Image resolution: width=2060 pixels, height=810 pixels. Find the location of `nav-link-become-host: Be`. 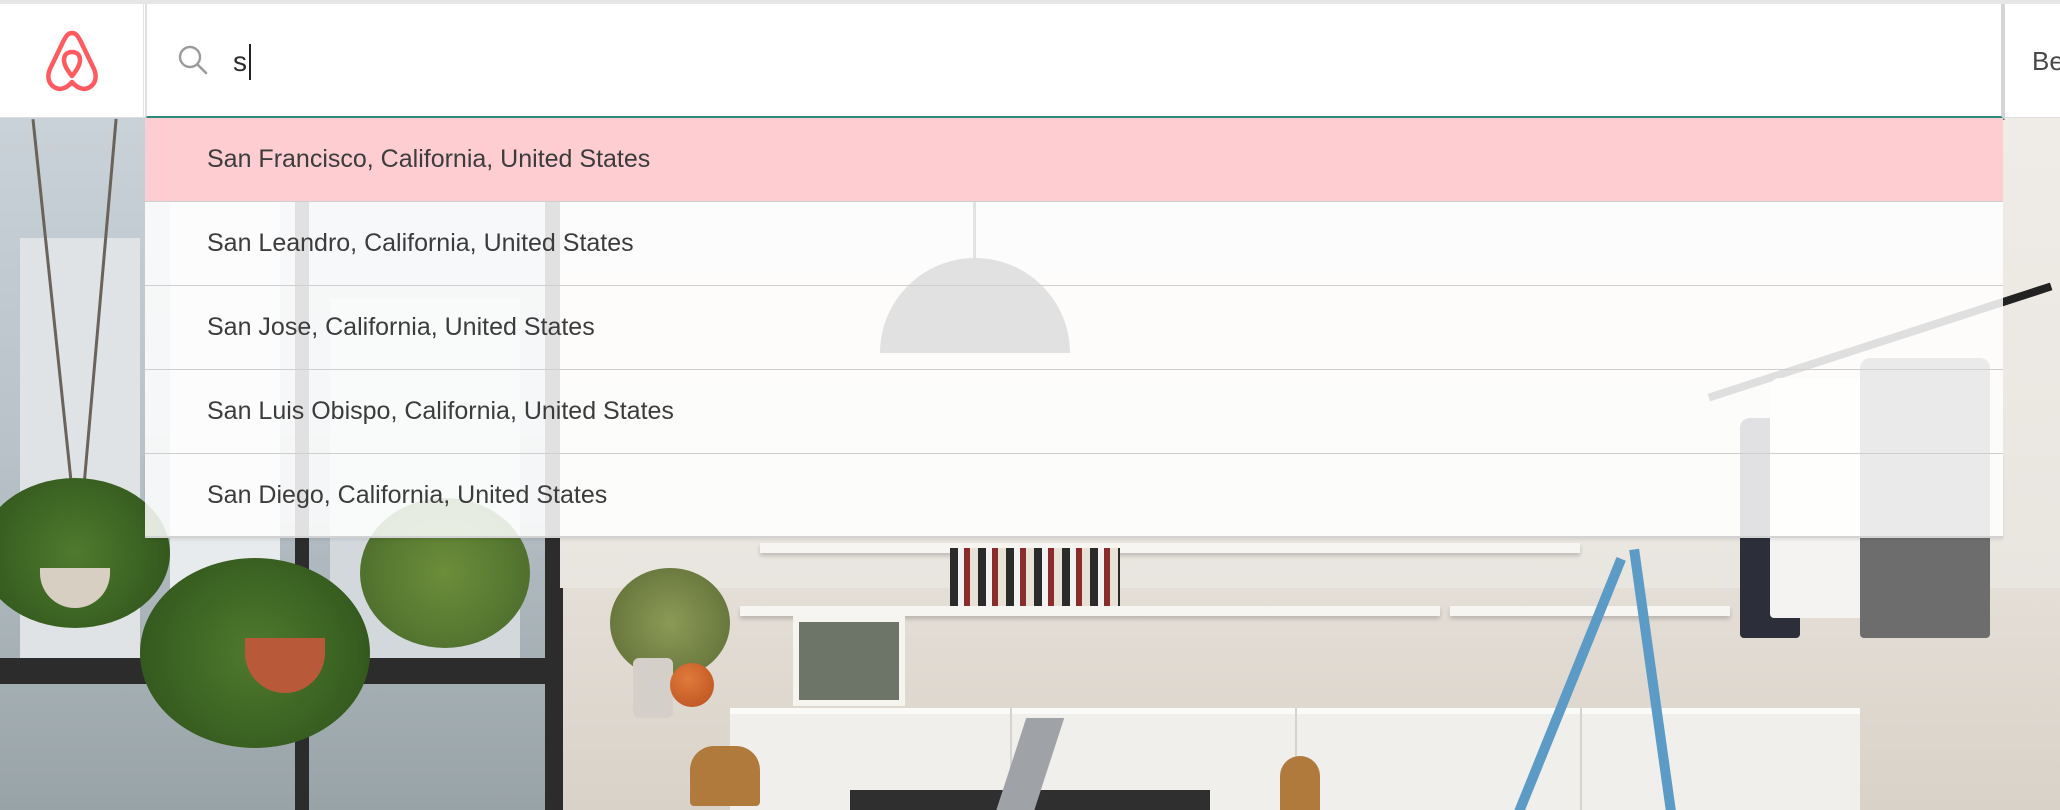

nav-link-become-host: Be is located at coordinates (2035, 61).